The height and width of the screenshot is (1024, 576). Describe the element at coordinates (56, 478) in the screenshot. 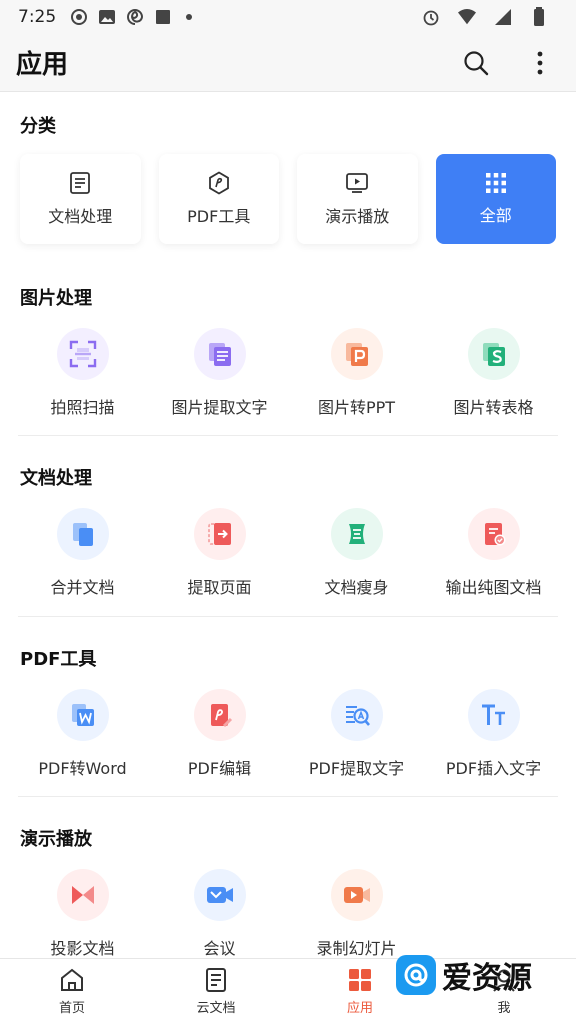

I see `section-title-document: 文档处理` at that location.